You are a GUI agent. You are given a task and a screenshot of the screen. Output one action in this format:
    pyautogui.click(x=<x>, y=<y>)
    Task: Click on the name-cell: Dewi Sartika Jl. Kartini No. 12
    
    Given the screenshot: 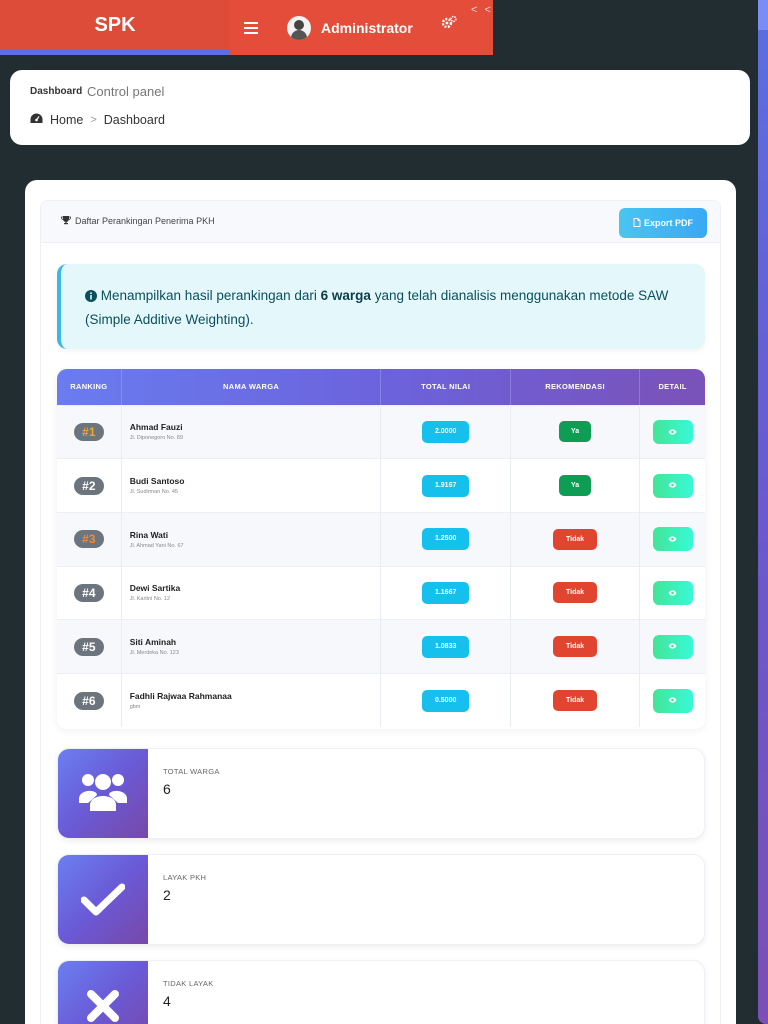 What is the action you would take?
    pyautogui.click(x=251, y=592)
    